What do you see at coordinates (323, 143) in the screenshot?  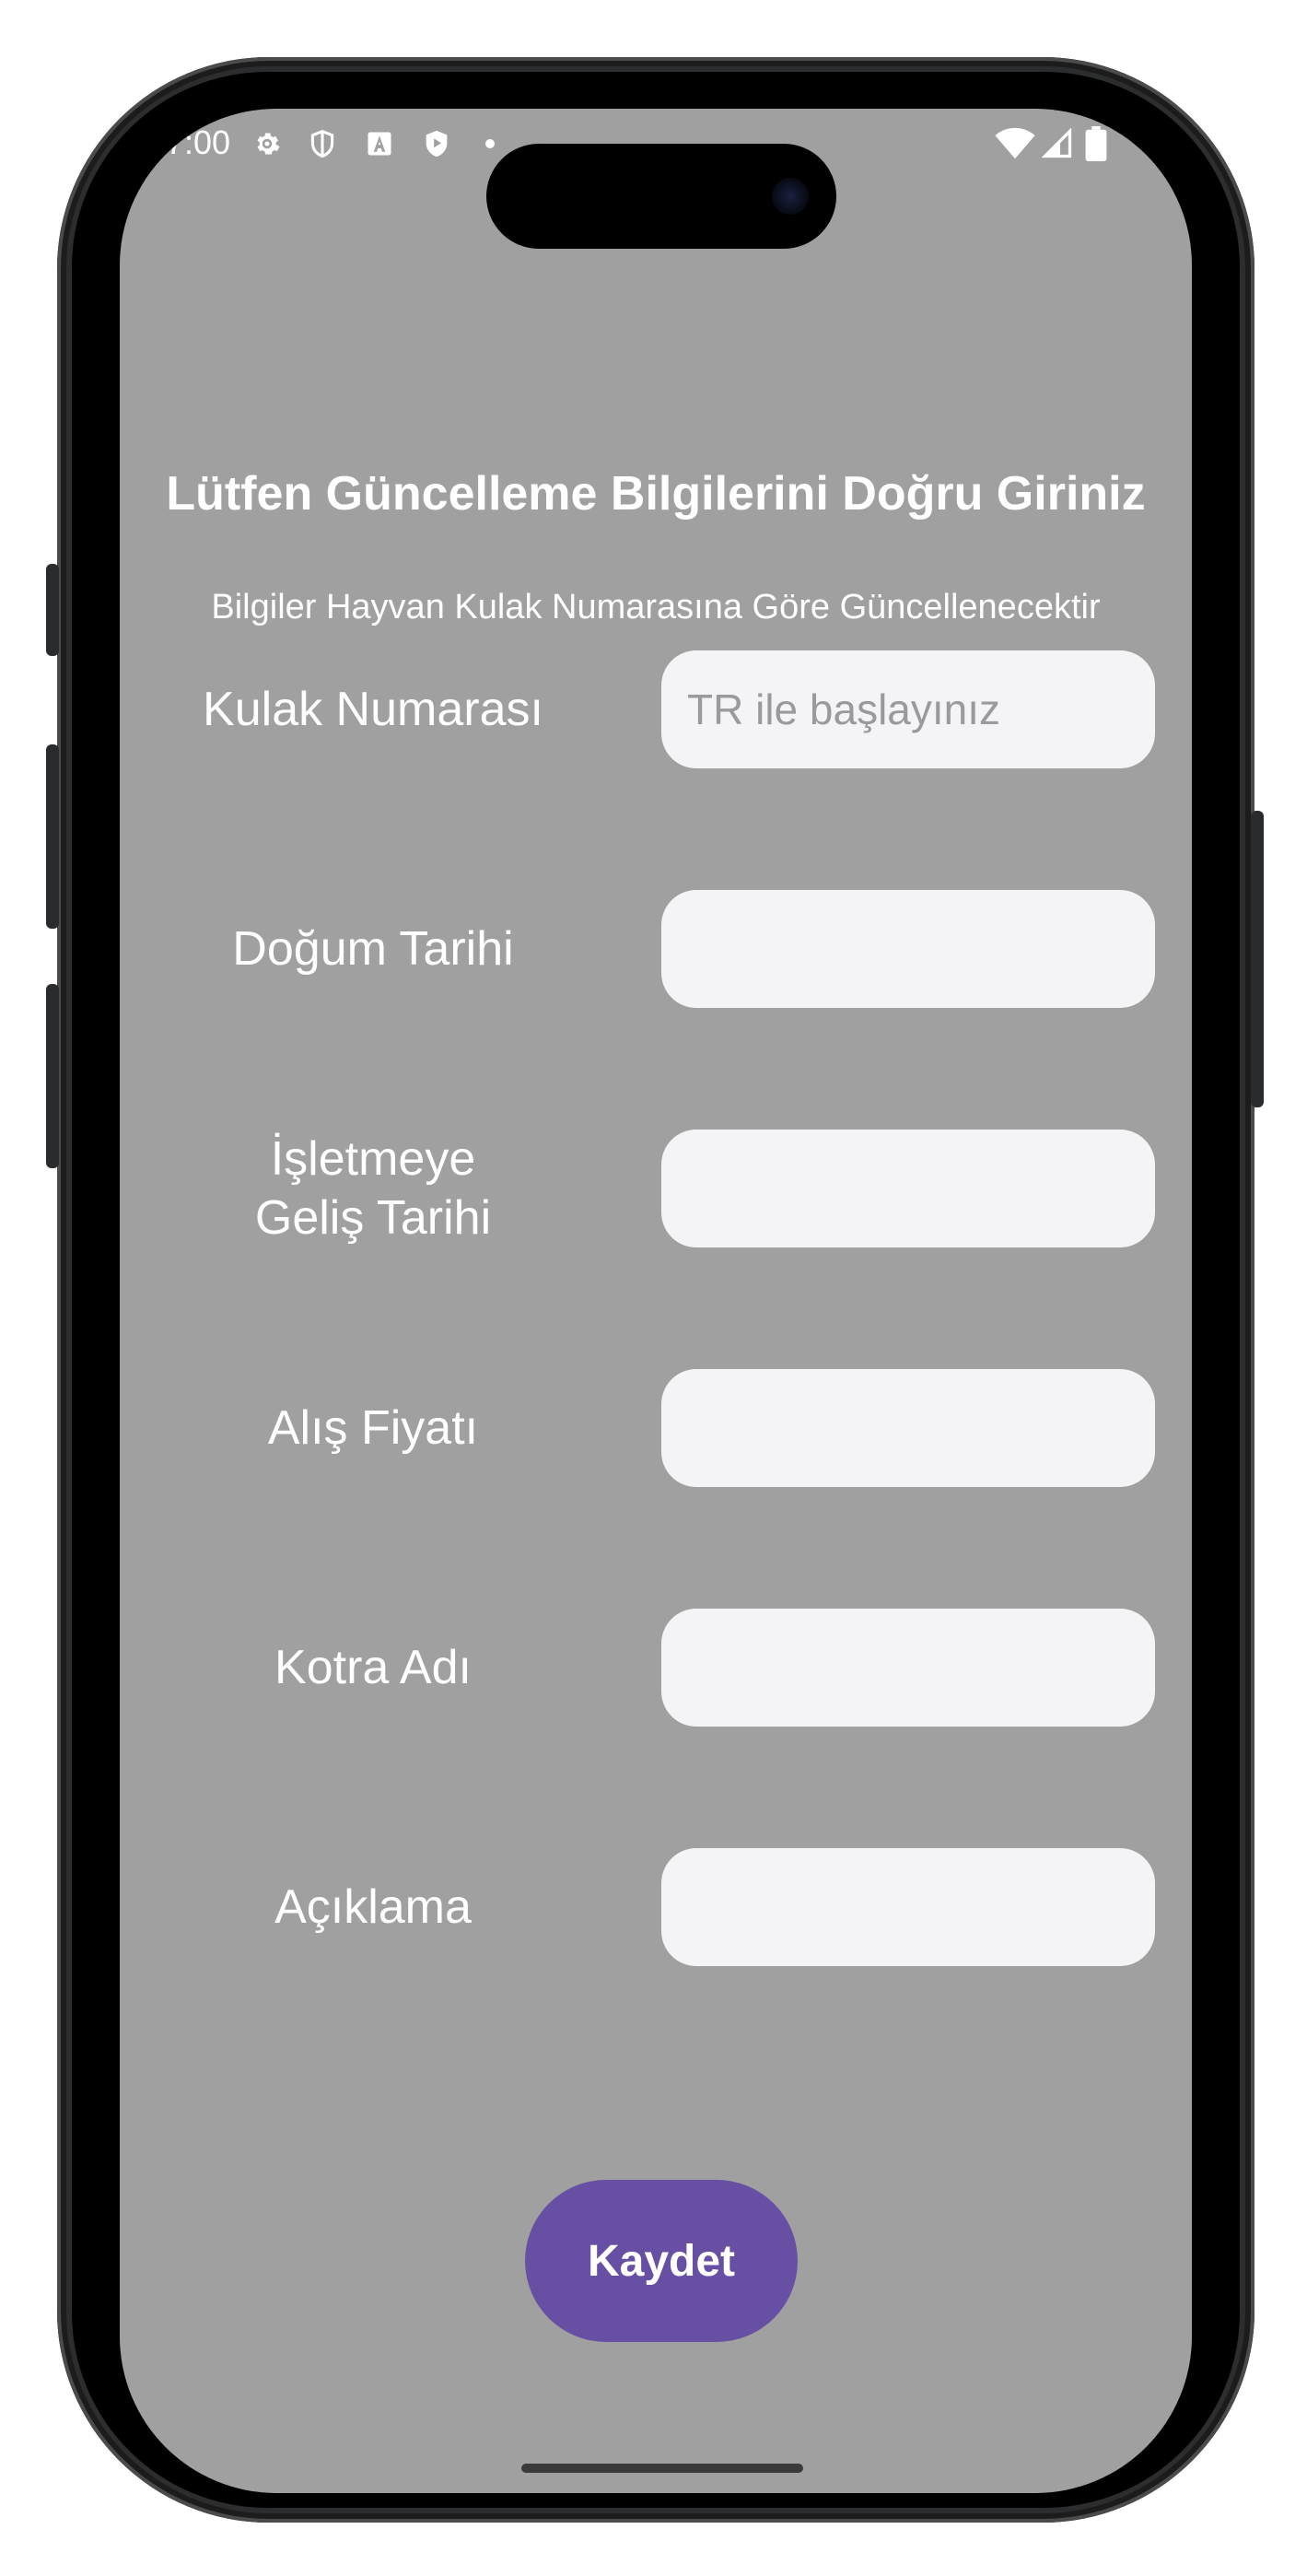 I see `shield-icon` at bounding box center [323, 143].